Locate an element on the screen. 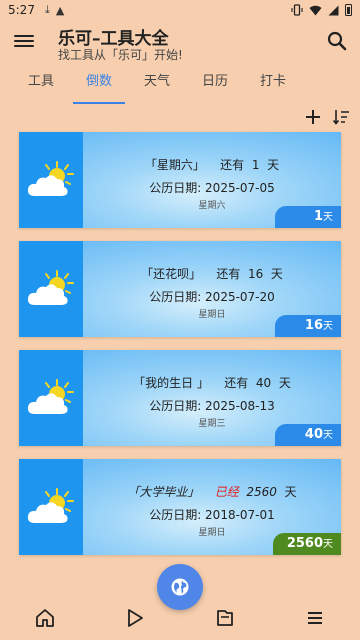 This screenshot has height=640, width=360. app-subtitle: 找工具从「乐可」开始! is located at coordinates (120, 55).